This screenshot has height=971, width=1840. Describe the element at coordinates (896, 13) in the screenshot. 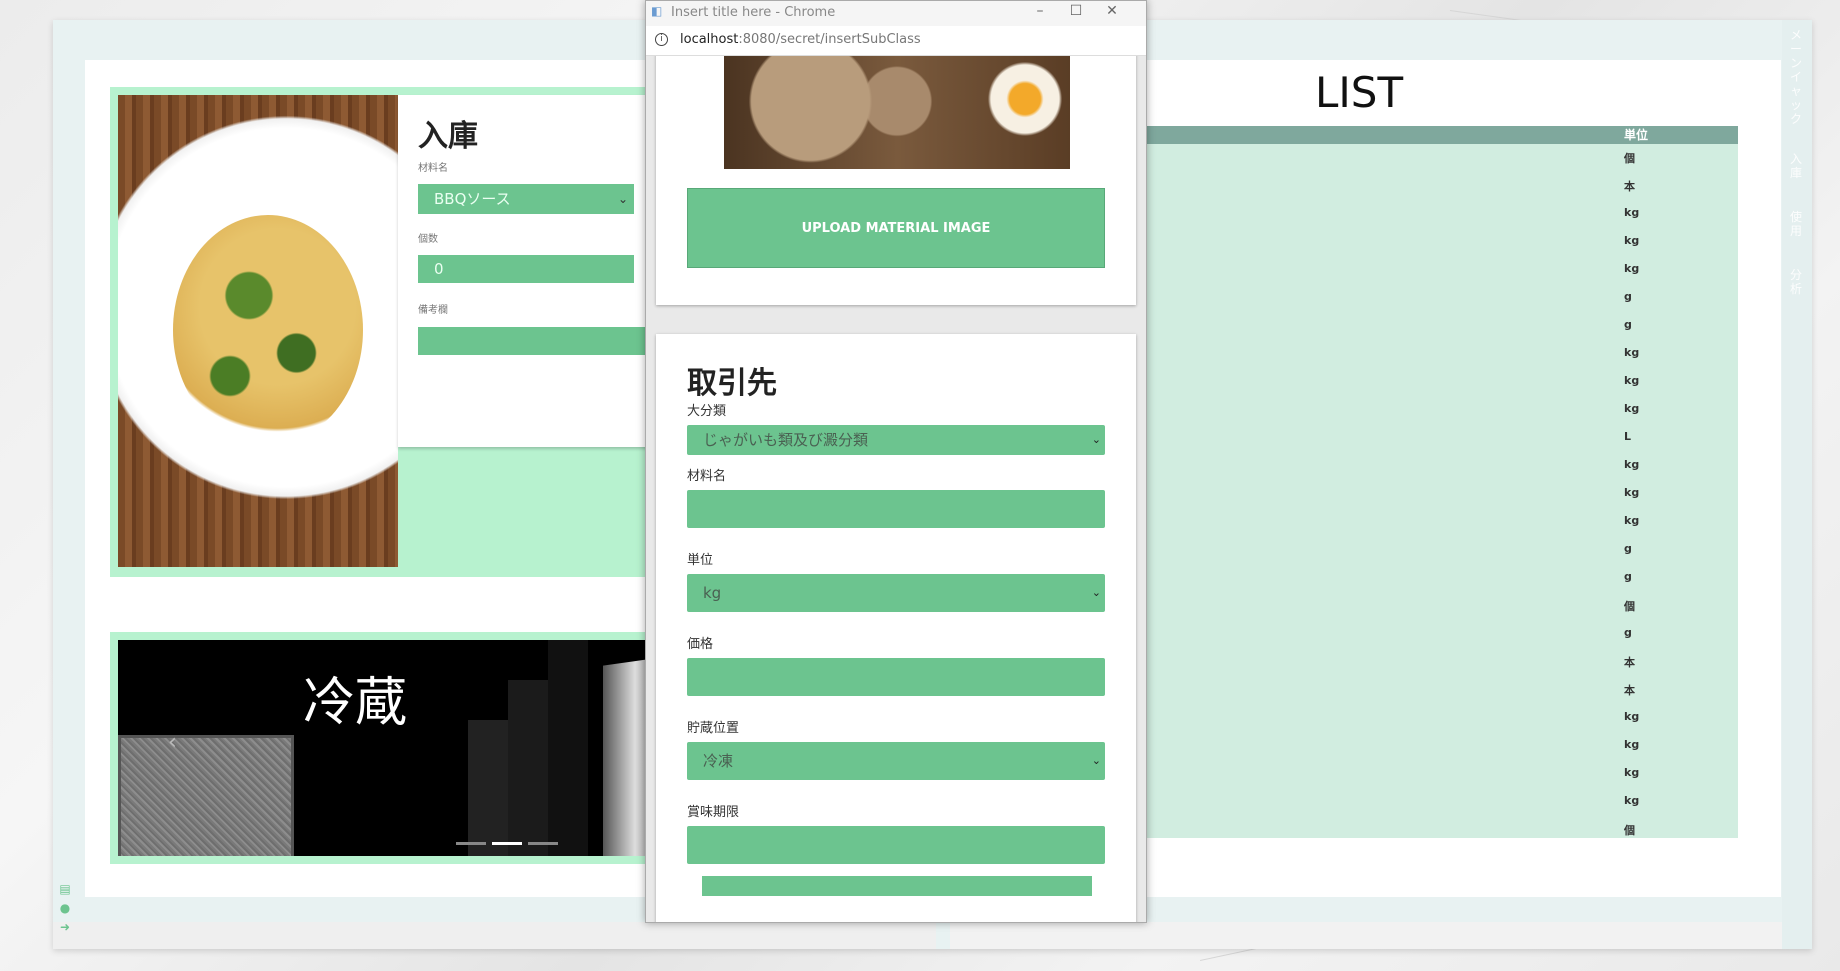

I see `window-titlebar: ◧ Insert title here - Chrome – ☐ ✕` at that location.